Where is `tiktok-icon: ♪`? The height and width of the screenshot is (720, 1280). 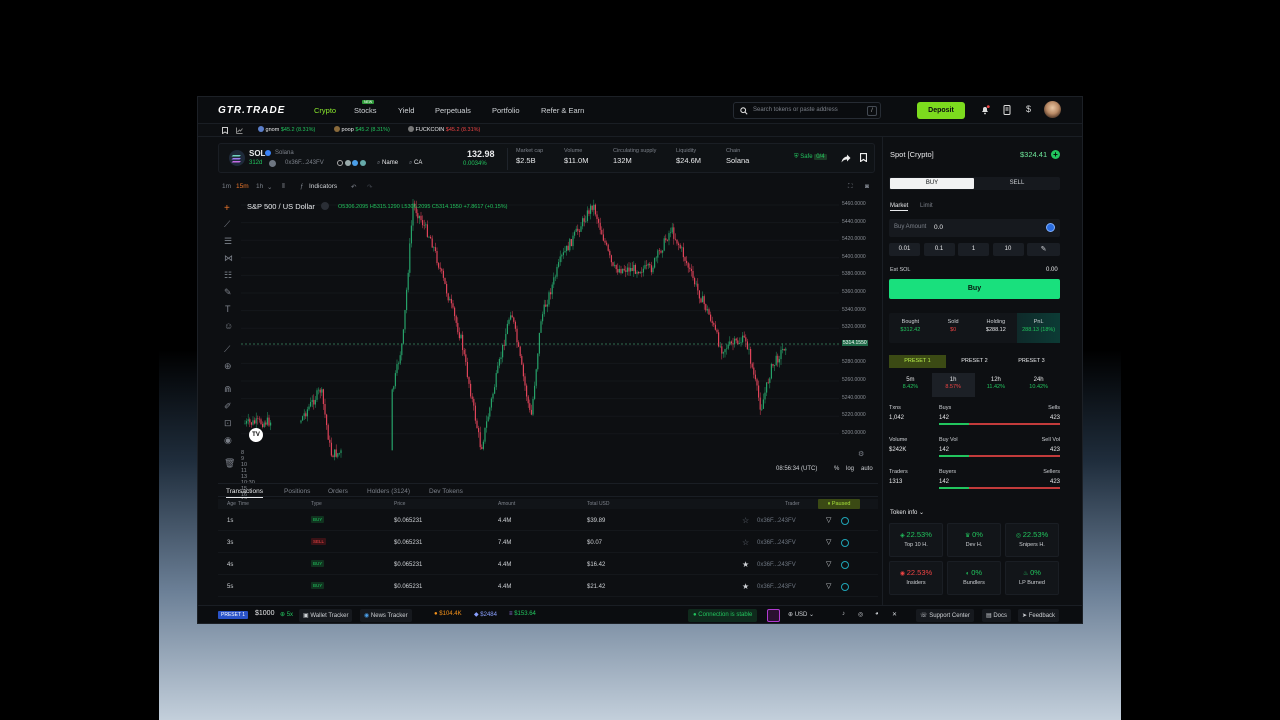
tiktok-icon: ♪ is located at coordinates (843, 614).